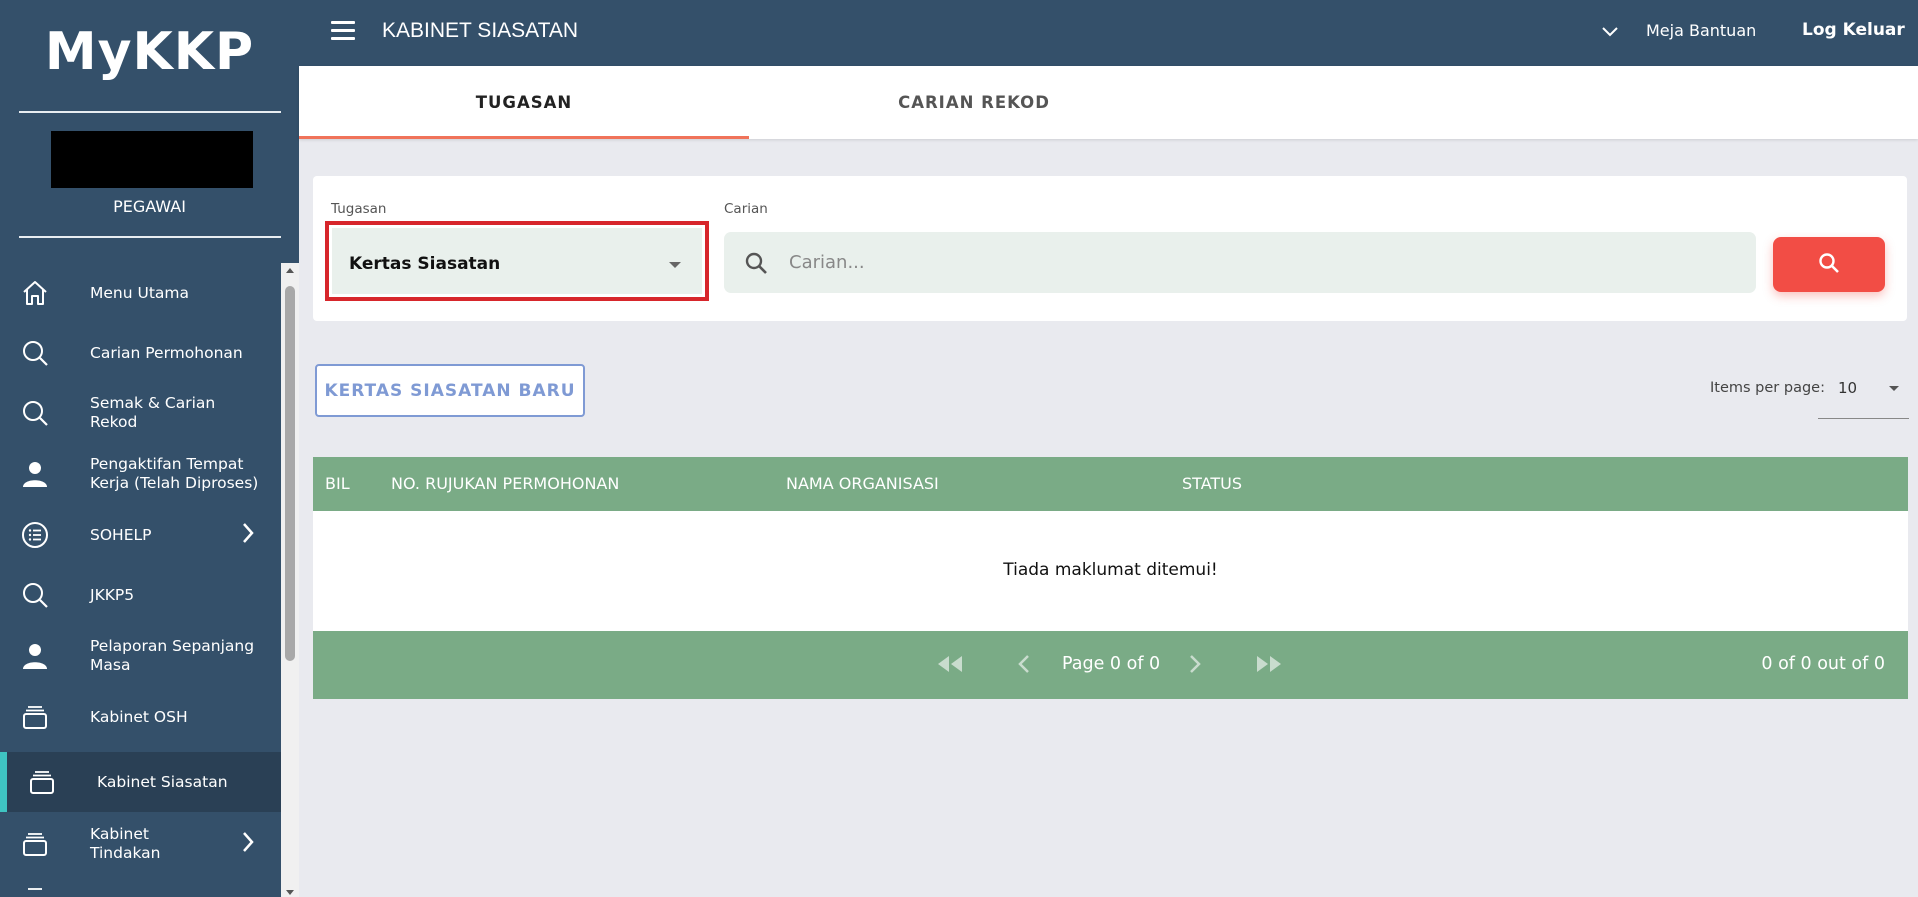 This screenshot has width=1918, height=897. I want to click on search-input, so click(1259, 262).